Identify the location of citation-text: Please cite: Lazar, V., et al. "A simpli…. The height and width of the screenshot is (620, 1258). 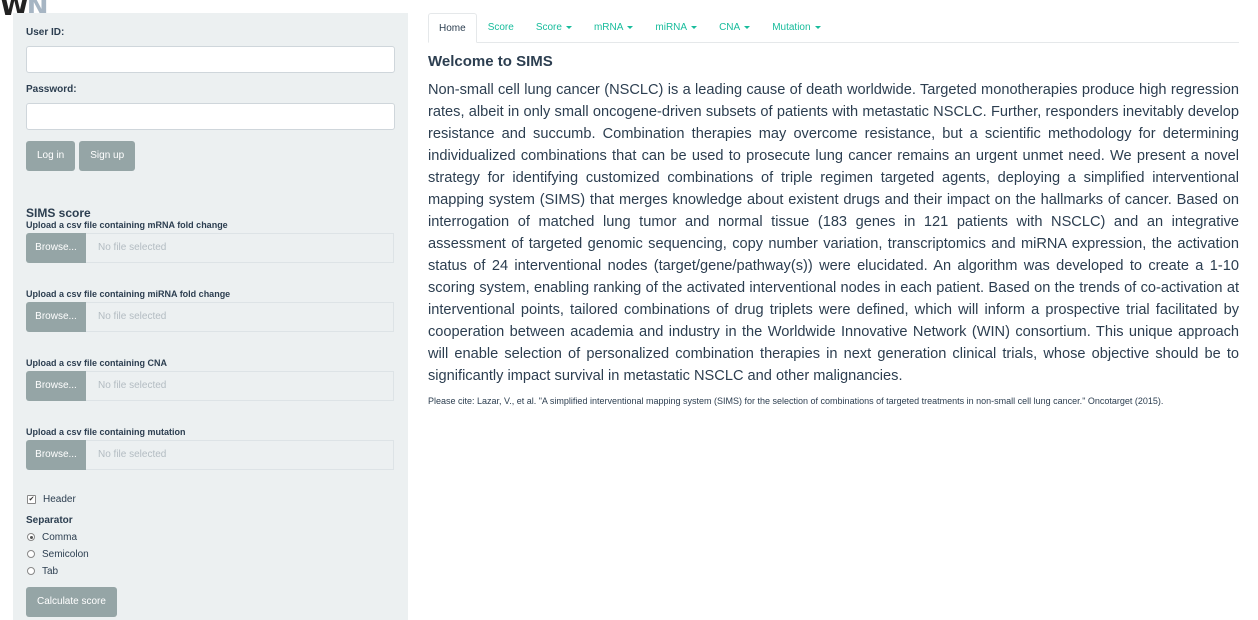
(796, 401).